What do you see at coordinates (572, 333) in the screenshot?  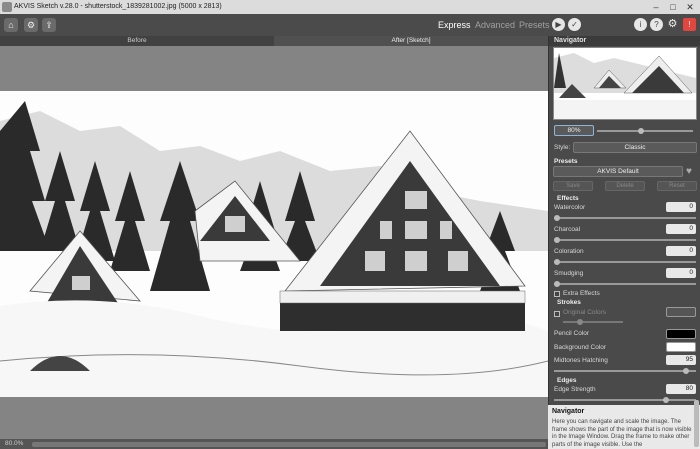 I see `pencil-color-label: Pencil Color` at bounding box center [572, 333].